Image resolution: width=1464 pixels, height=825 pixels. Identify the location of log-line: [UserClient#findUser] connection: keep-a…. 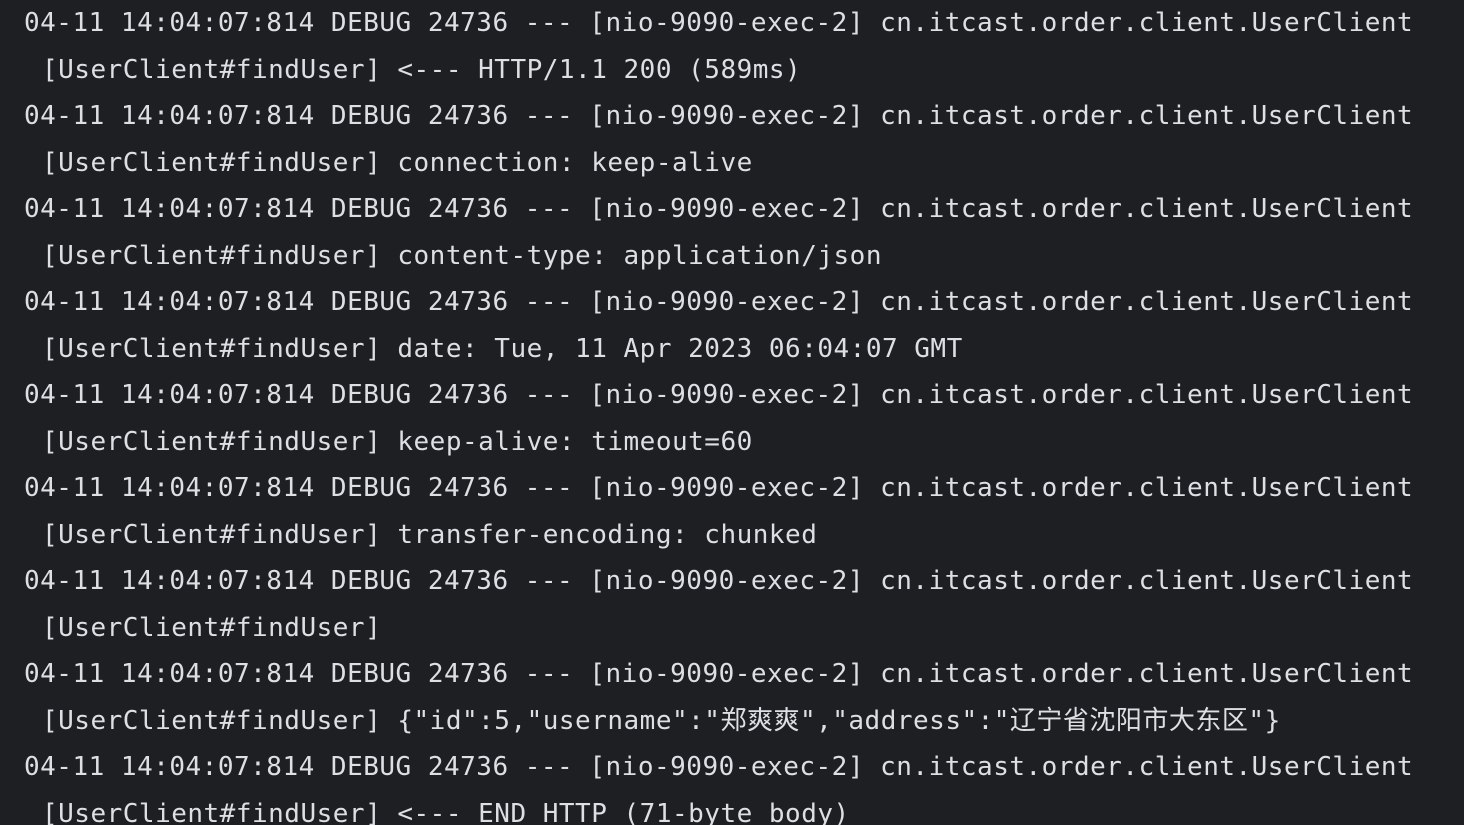
(397, 162).